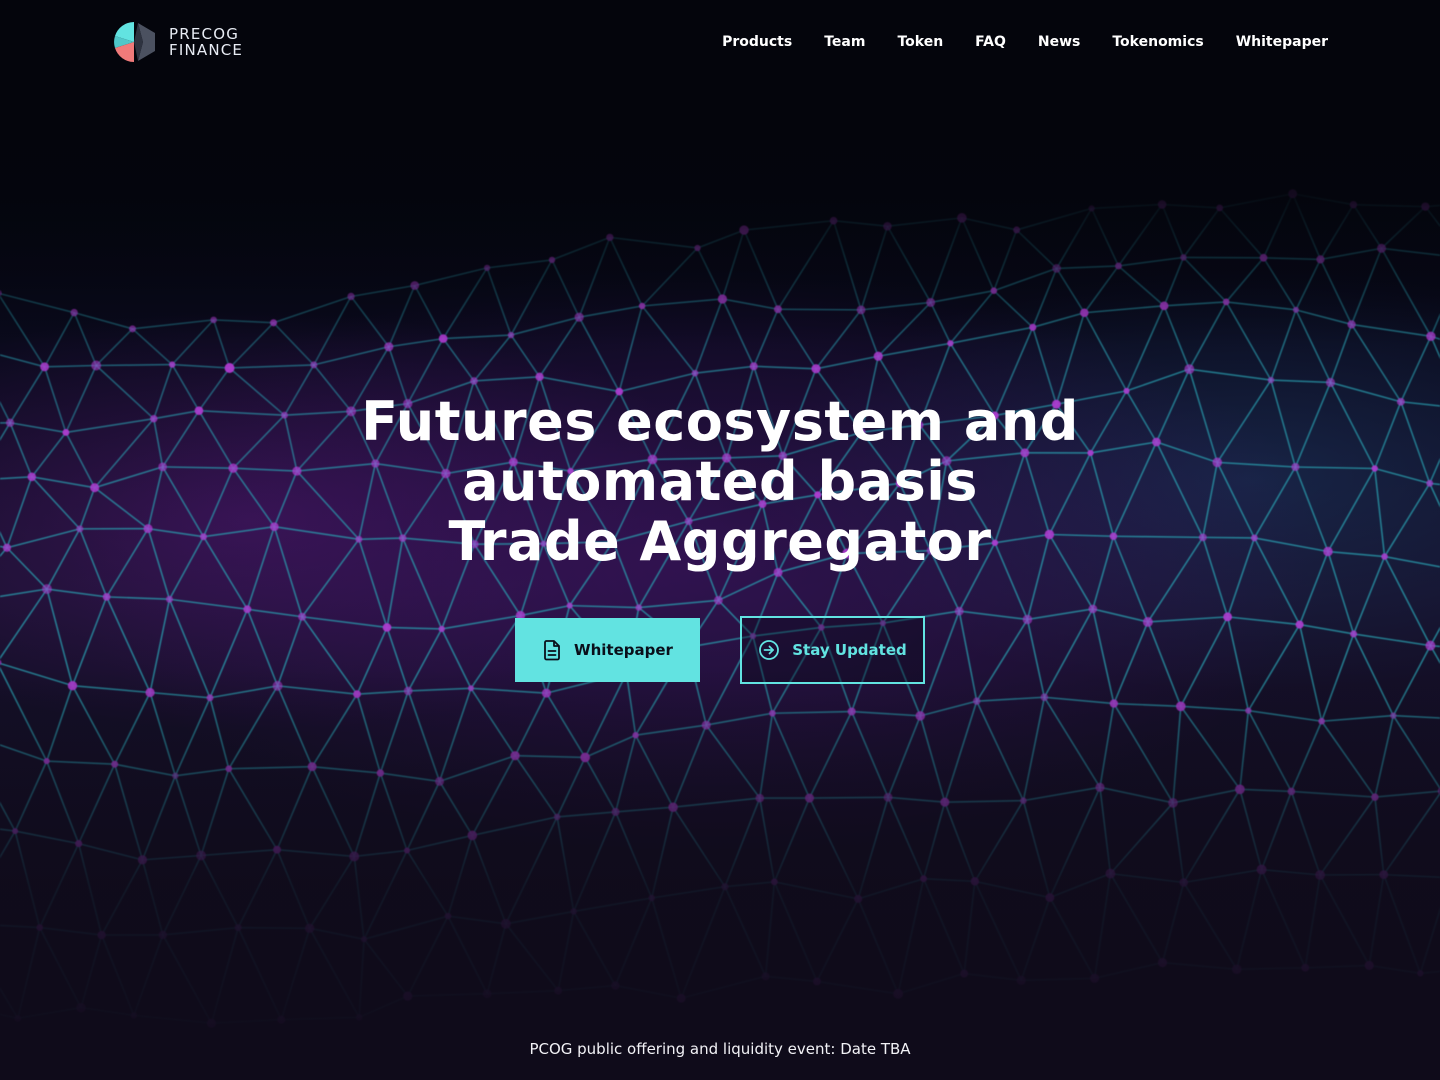 This screenshot has width=1440, height=1080. I want to click on nav-link-whitepaper: Whitepaper, so click(1282, 42).